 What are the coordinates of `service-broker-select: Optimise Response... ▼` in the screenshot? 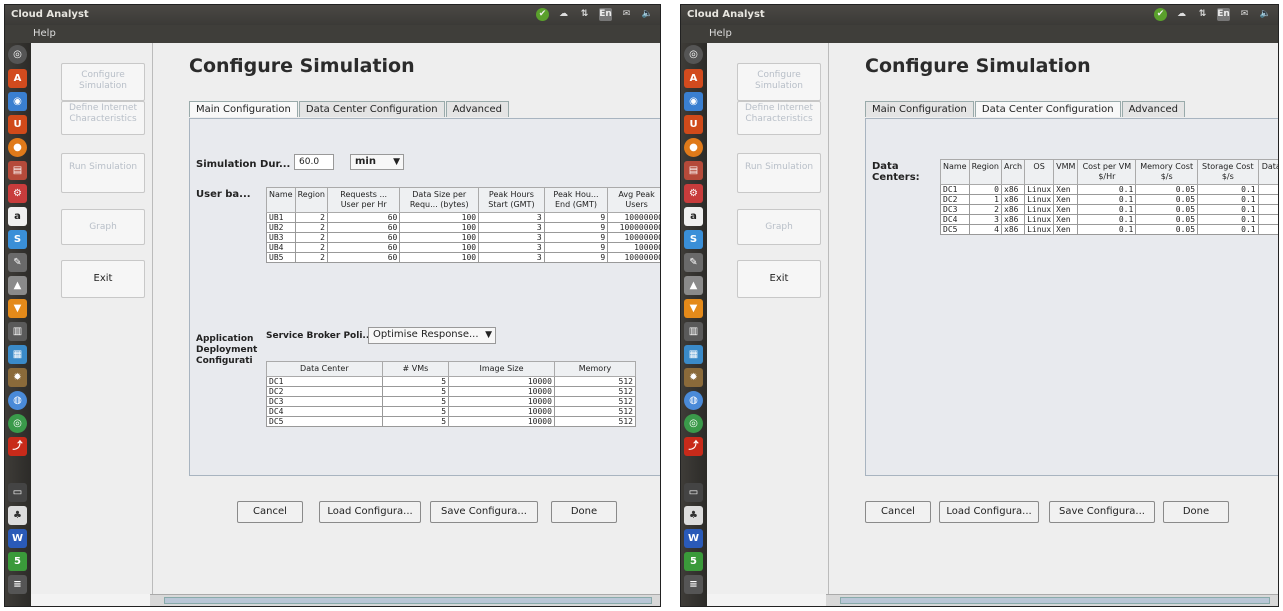 It's located at (432, 335).